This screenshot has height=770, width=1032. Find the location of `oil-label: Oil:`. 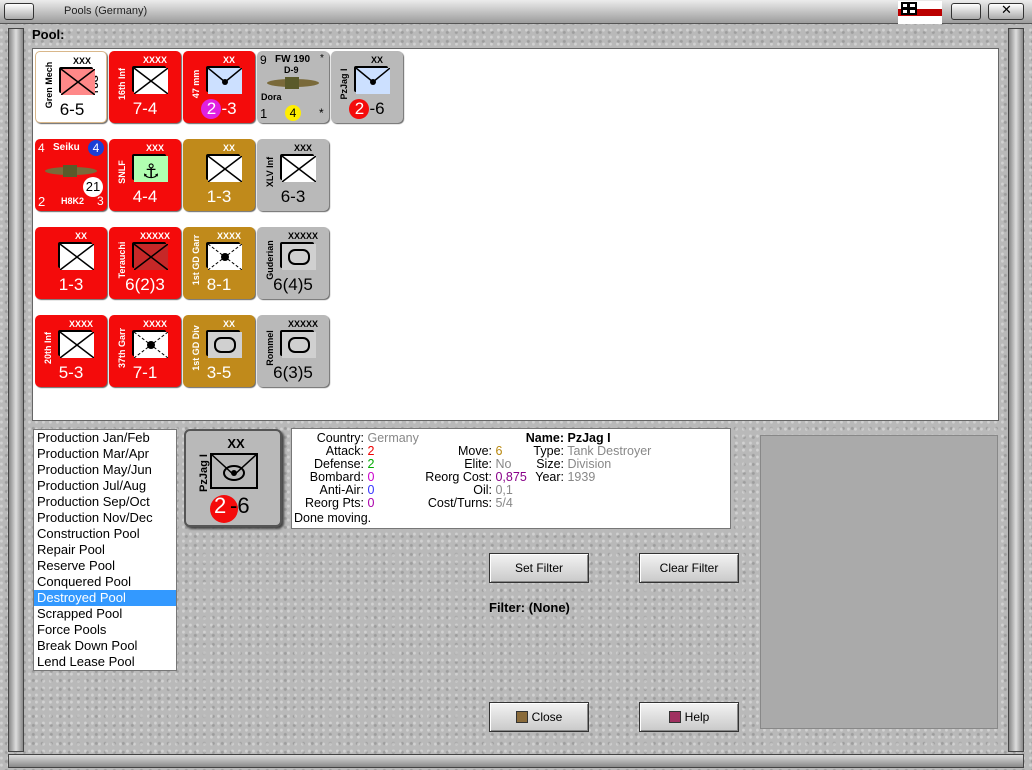

oil-label: Oil: is located at coordinates (482, 490).